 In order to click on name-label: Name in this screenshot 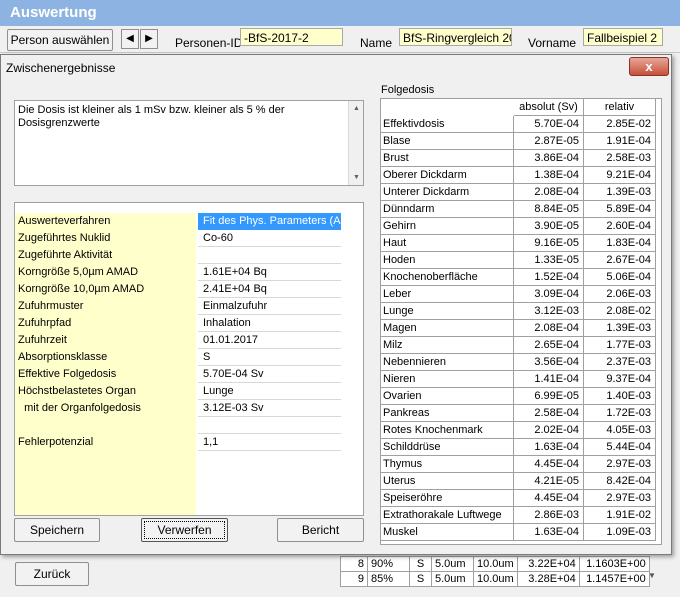, I will do `click(376, 43)`.